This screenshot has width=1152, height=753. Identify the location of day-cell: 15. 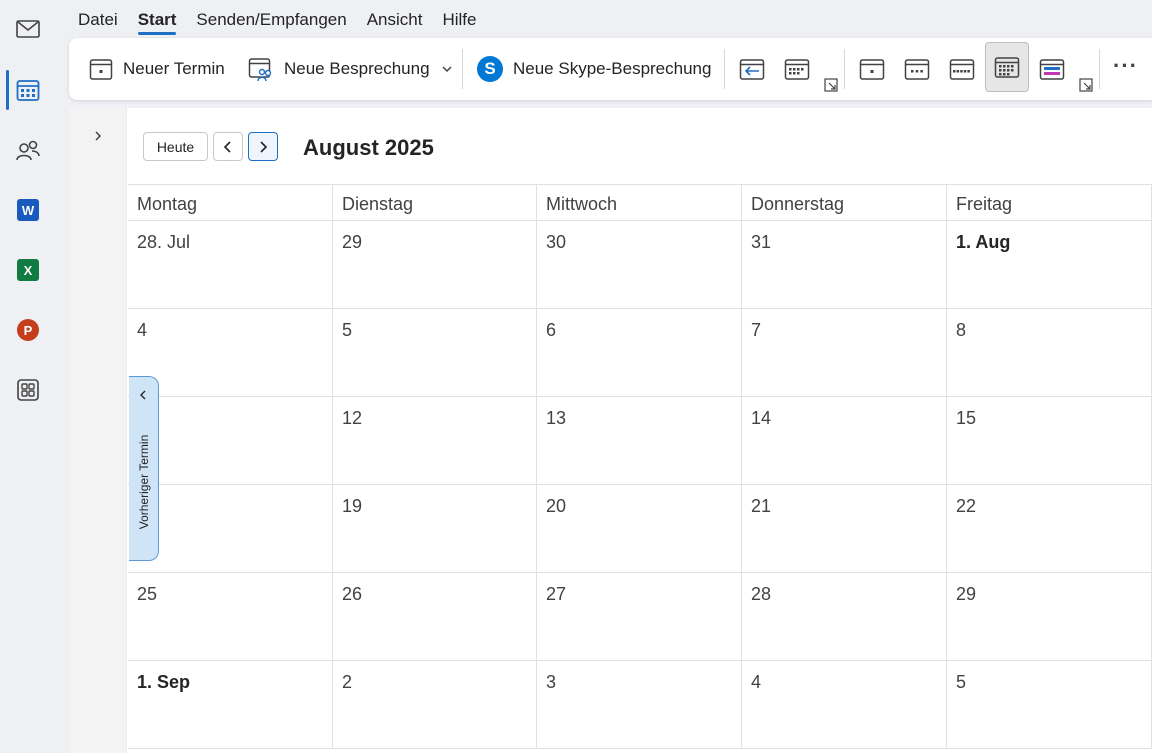
(1049, 441).